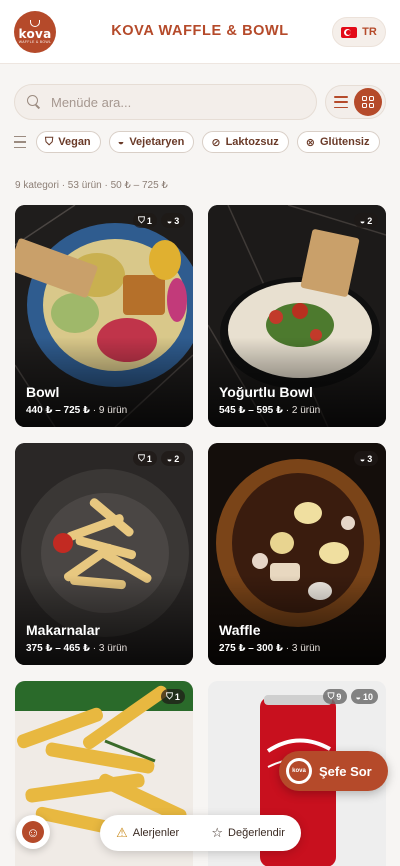  I want to click on bottom-action-bar: ⚠ Alerjenler ☆ Değerlendir, so click(200, 833).